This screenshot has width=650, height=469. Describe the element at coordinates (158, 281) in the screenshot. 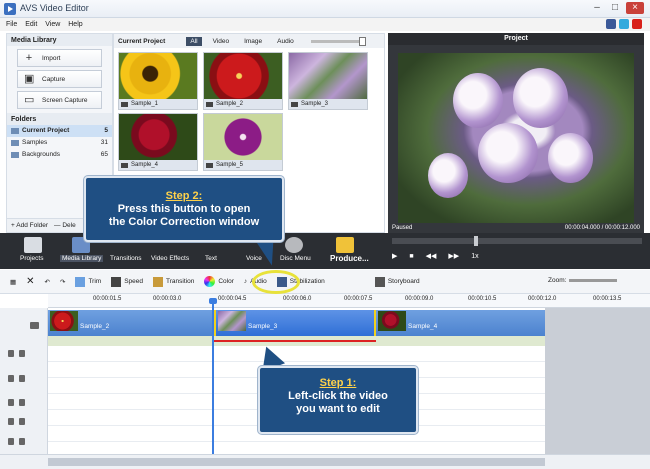

I see `transition-icon` at that location.